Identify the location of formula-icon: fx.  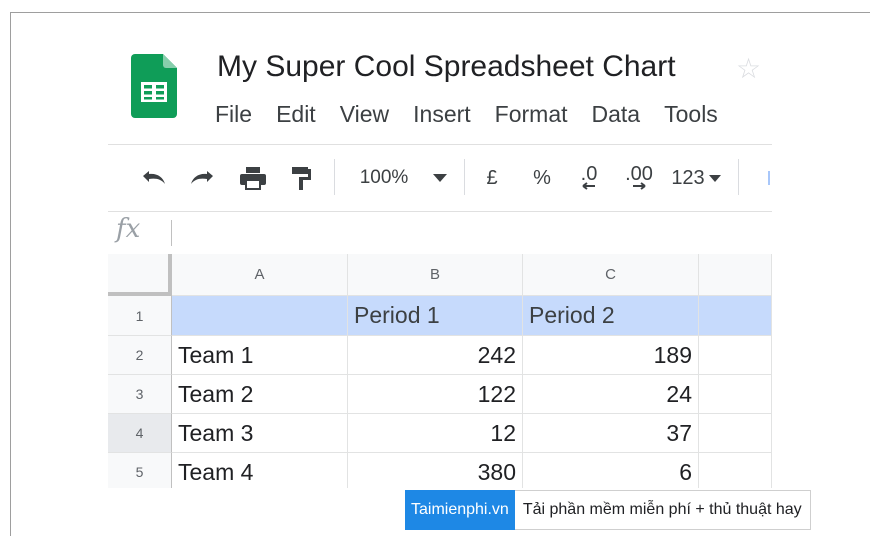
(128, 229).